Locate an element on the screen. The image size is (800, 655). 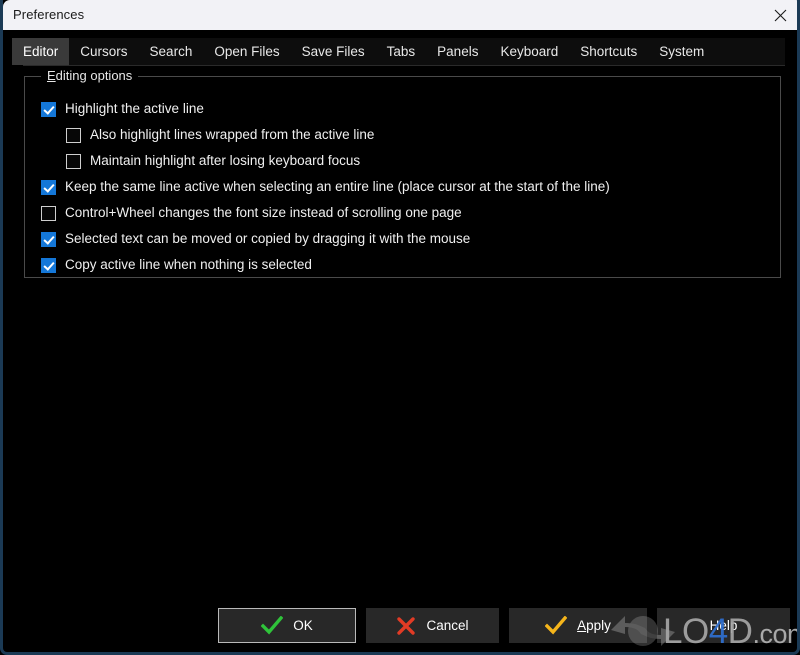
group-title-accel: E is located at coordinates (51, 75).